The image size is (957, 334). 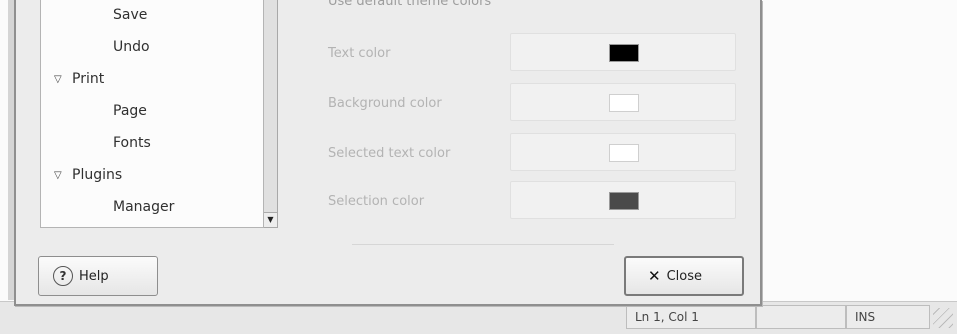 I want to click on text-color-swatch, so click(x=624, y=53).